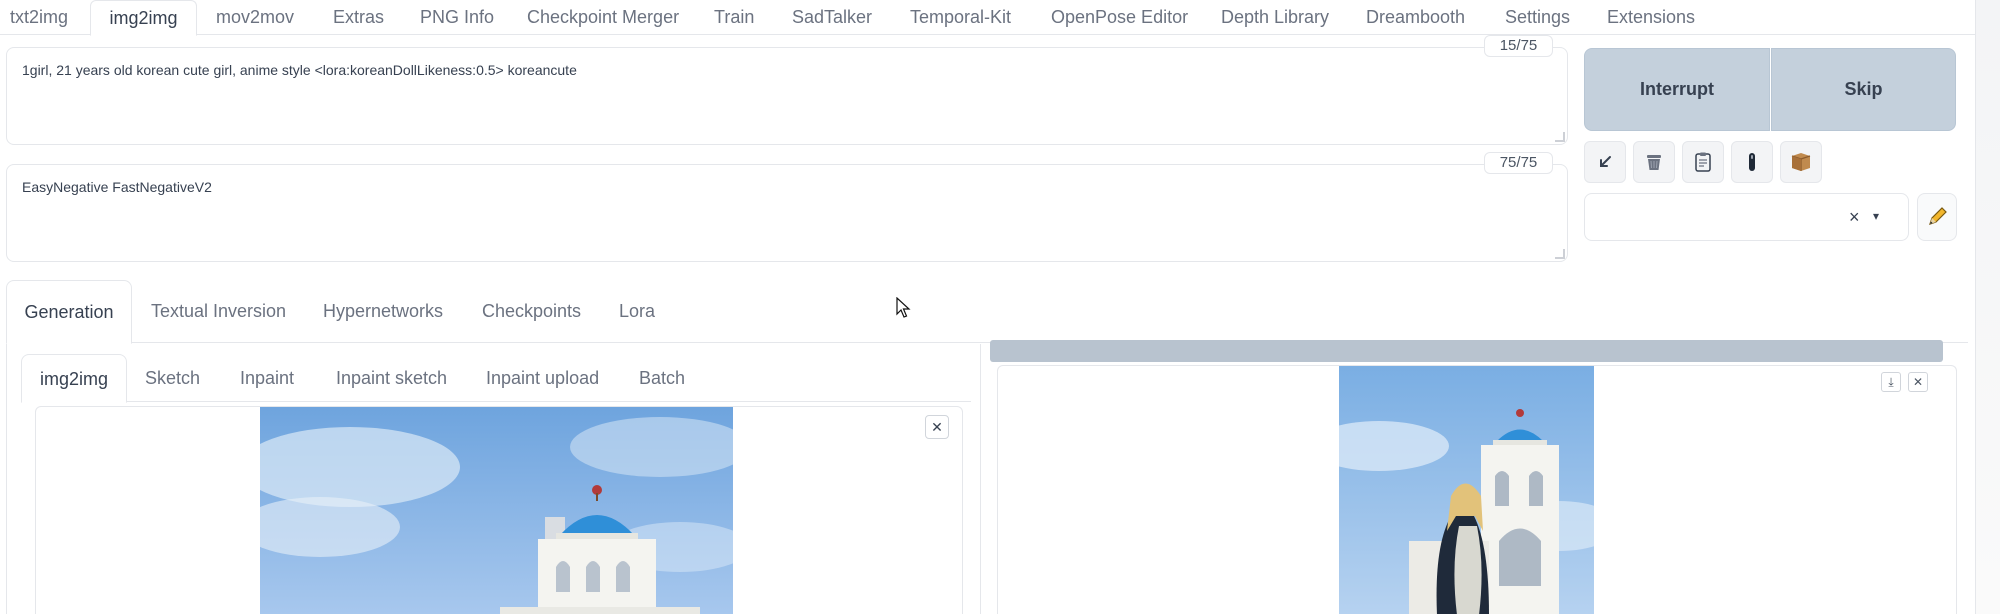 Image resolution: width=2000 pixels, height=614 pixels. I want to click on progress-bar, so click(1466, 351).